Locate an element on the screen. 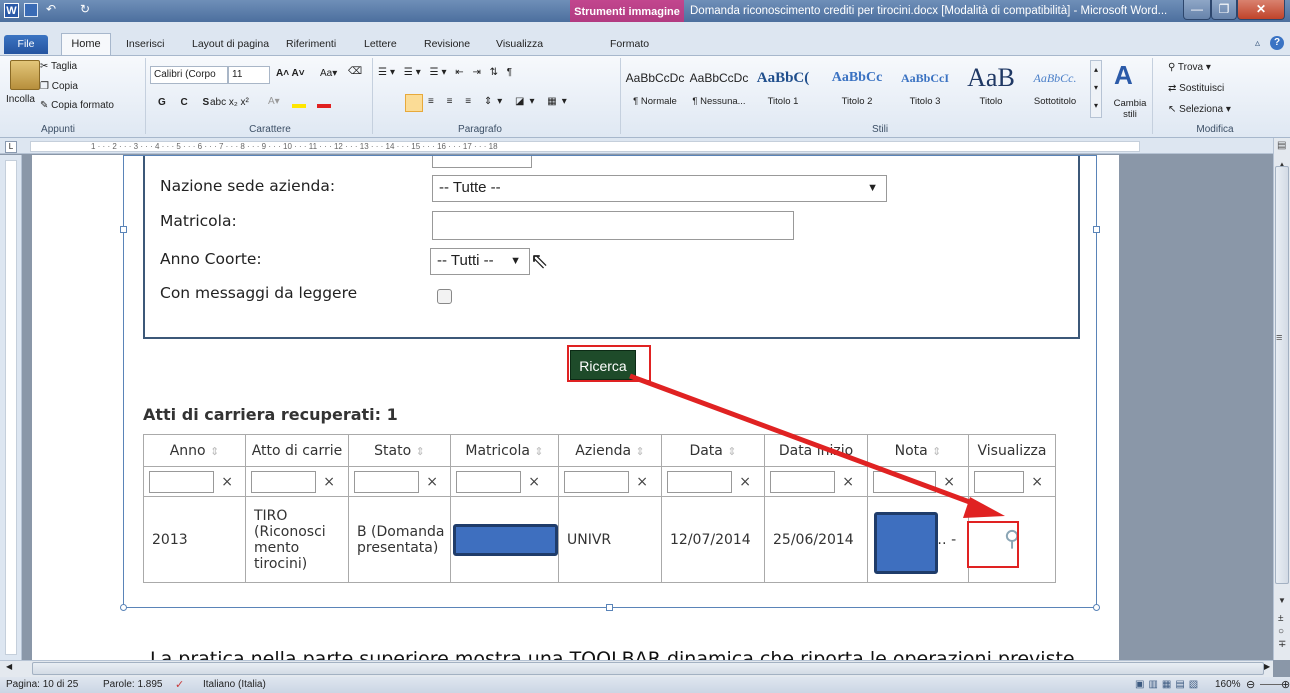 This screenshot has height=693, width=1290. style-name: Titolo 1 is located at coordinates (783, 101).